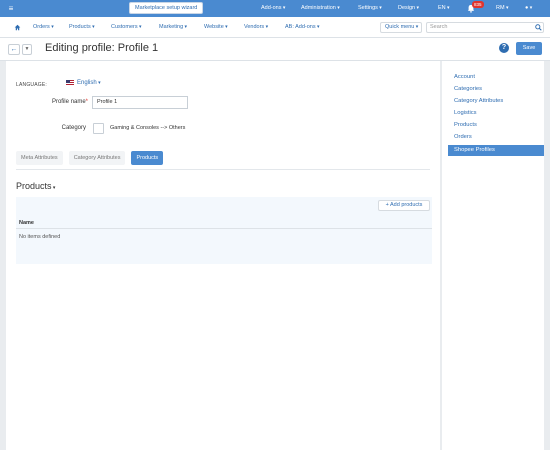 The height and width of the screenshot is (450, 550). What do you see at coordinates (126, 27) in the screenshot?
I see `nav-customers: Customers` at bounding box center [126, 27].